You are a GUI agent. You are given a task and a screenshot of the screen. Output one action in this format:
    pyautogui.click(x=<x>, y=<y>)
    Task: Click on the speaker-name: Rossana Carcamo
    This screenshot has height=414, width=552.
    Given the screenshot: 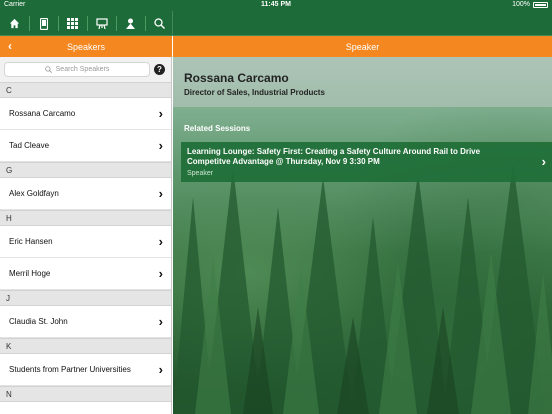 What is the action you would take?
    pyautogui.click(x=236, y=78)
    